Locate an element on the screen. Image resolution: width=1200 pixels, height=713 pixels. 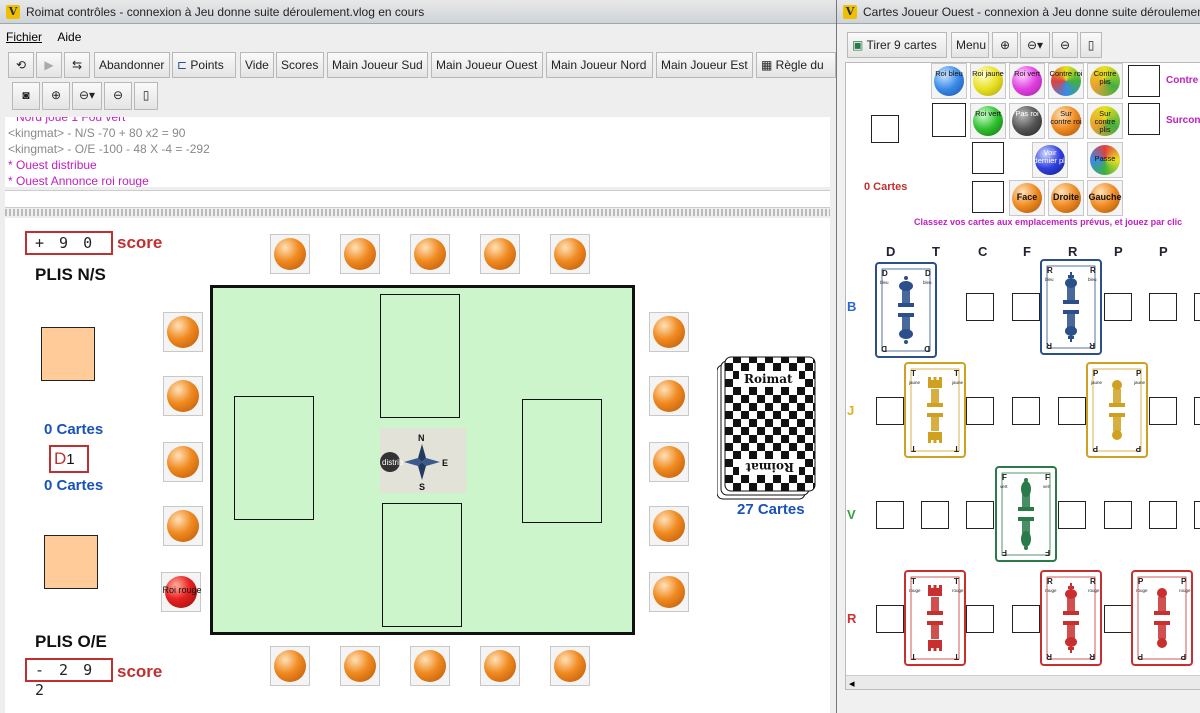
points-button: ⊏ Points is located at coordinates (204, 65).